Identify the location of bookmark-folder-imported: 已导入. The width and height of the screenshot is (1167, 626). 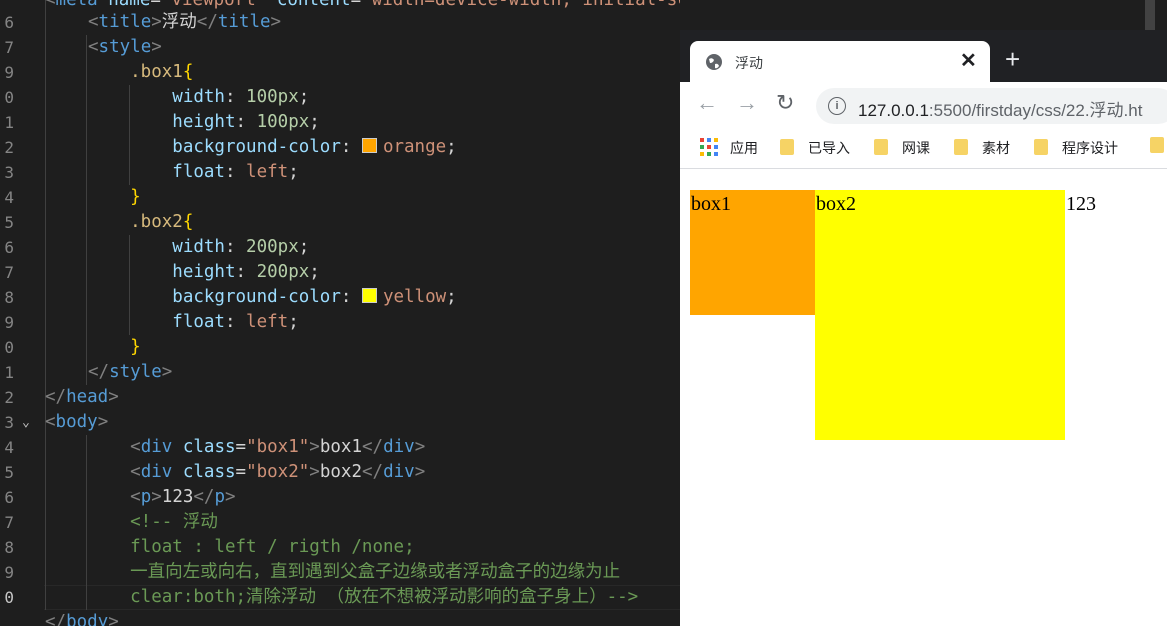
(815, 148).